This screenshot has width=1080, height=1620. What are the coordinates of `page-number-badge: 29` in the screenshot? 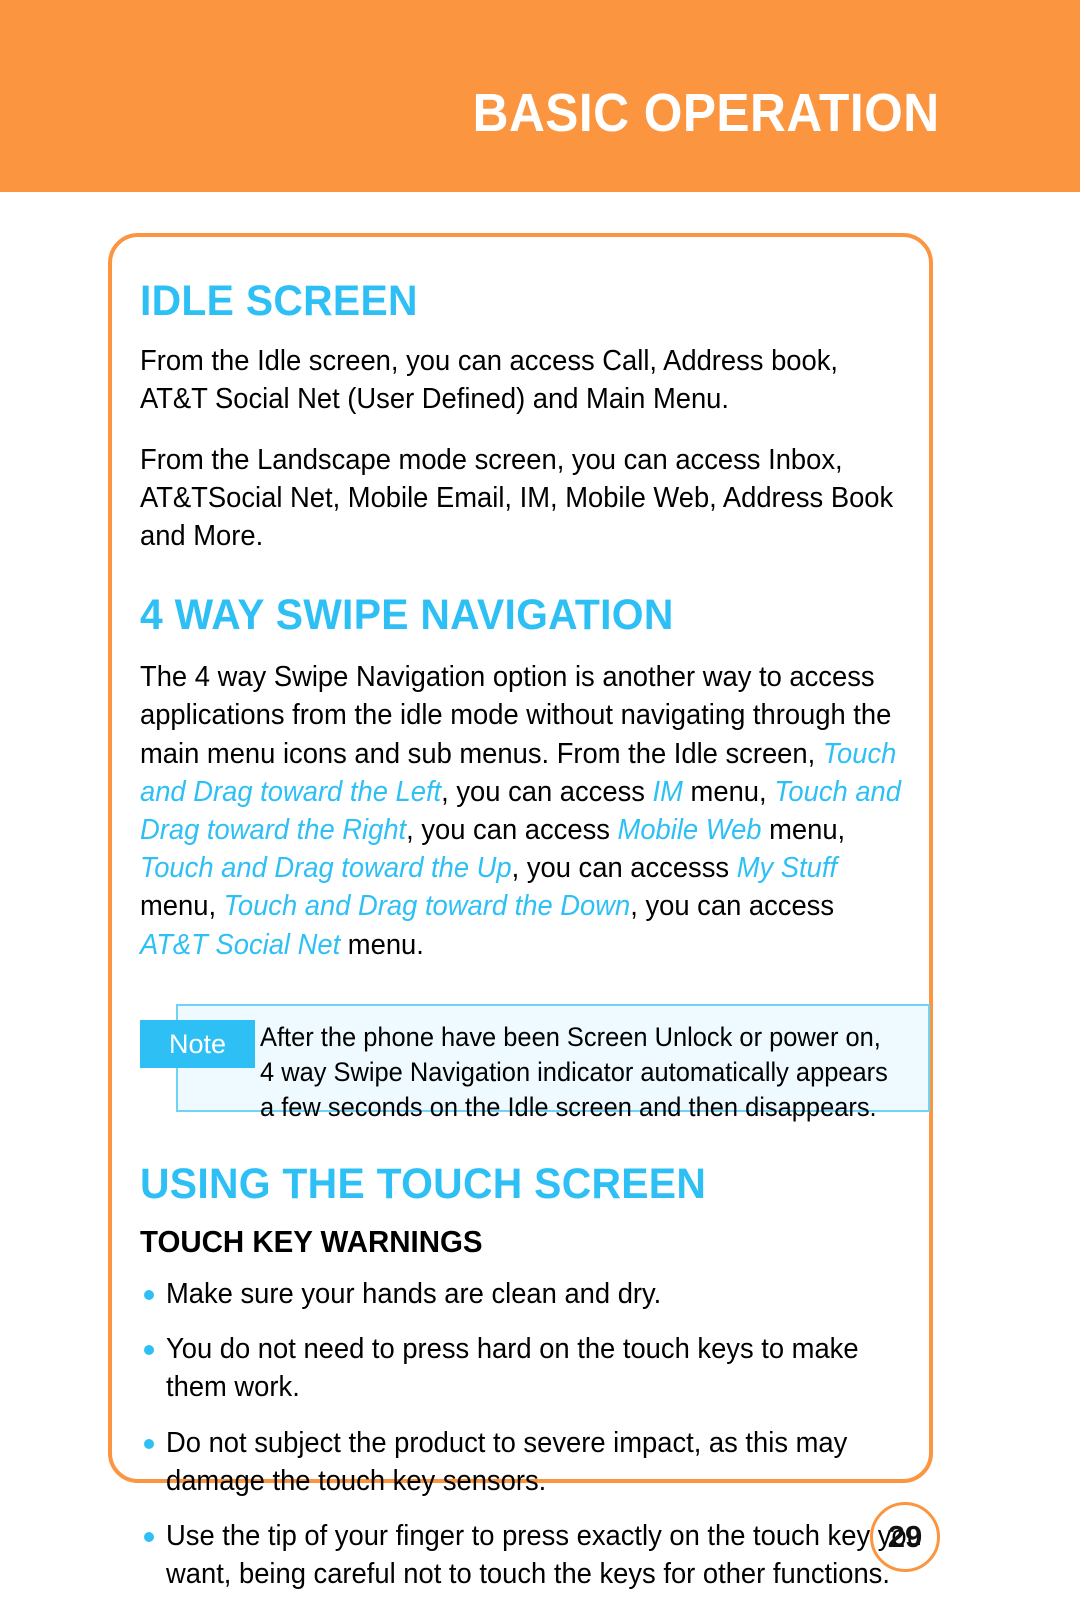 It's located at (905, 1537).